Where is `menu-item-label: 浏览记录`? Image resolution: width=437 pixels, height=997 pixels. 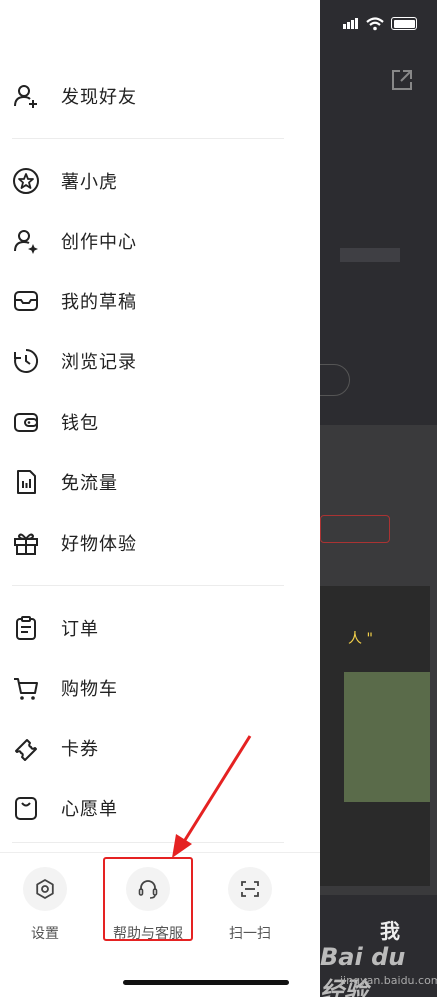
menu-item-label: 浏览记录 is located at coordinates (99, 362).